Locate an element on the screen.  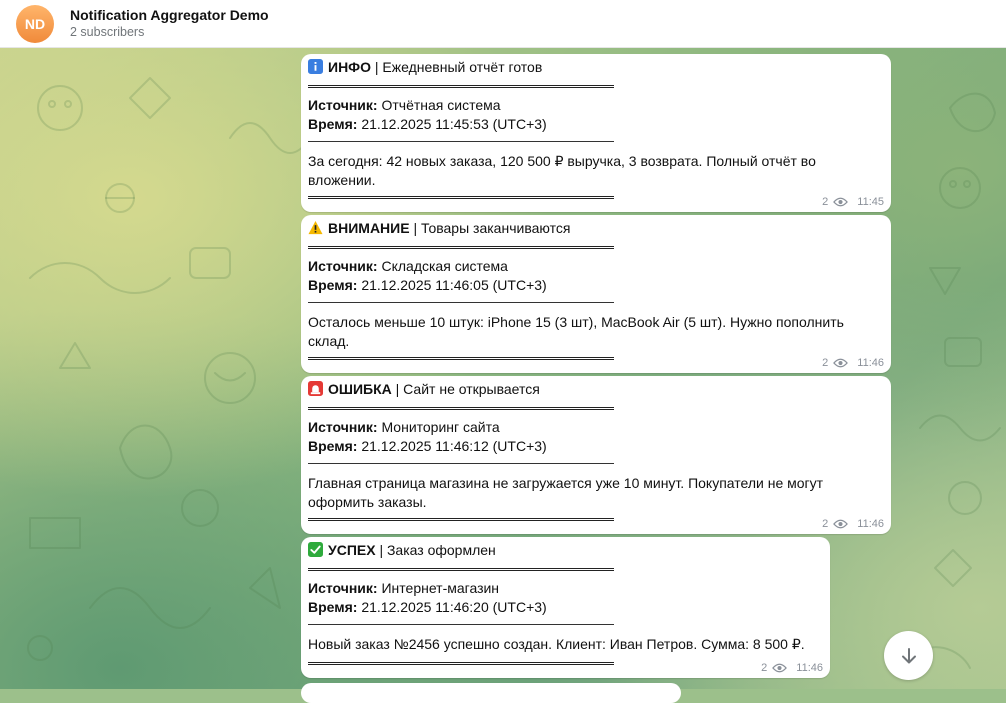
message-headline: | Товары заканчиваются is located at coordinates (490, 228).